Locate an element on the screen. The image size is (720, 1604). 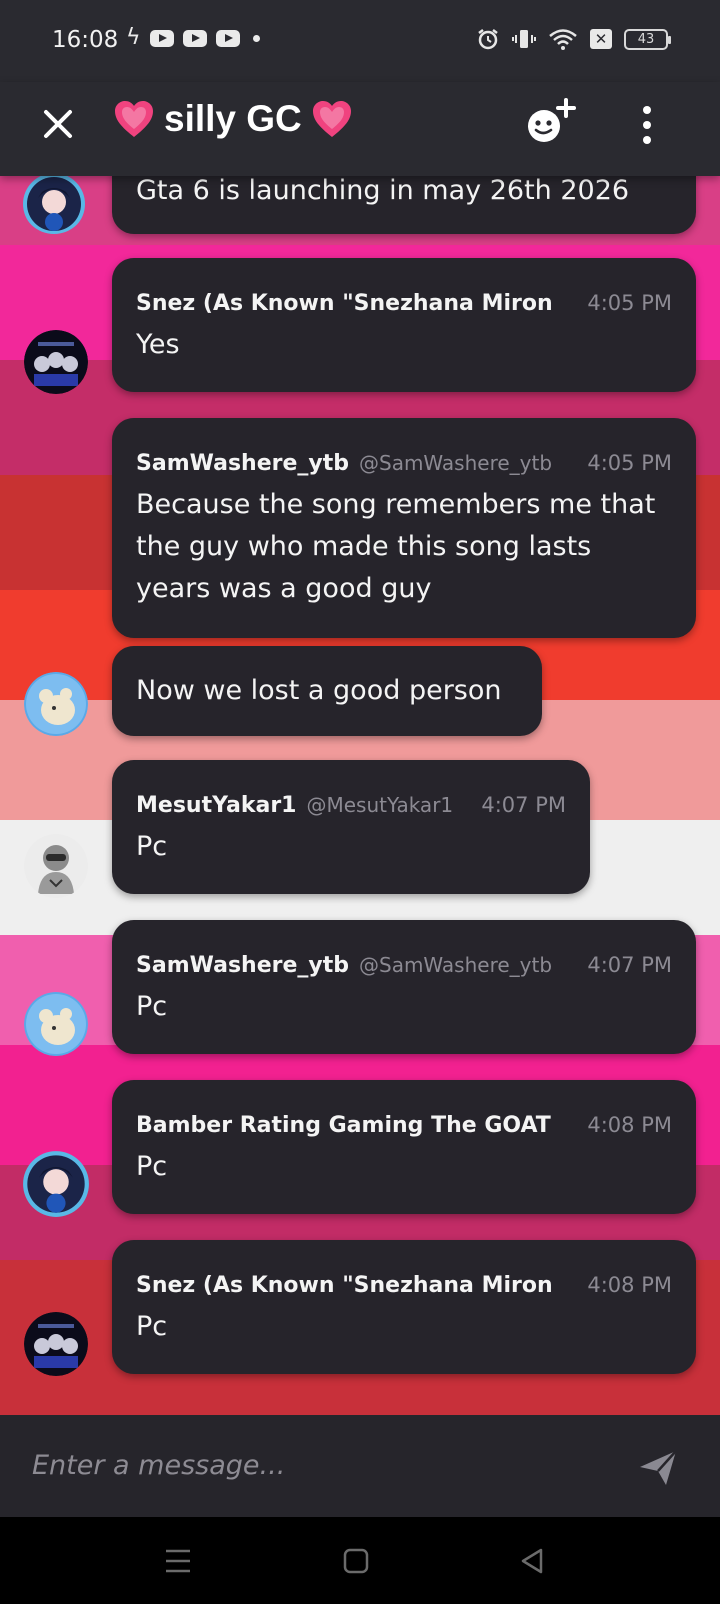
battery-icon: 43 is located at coordinates (647, 39).